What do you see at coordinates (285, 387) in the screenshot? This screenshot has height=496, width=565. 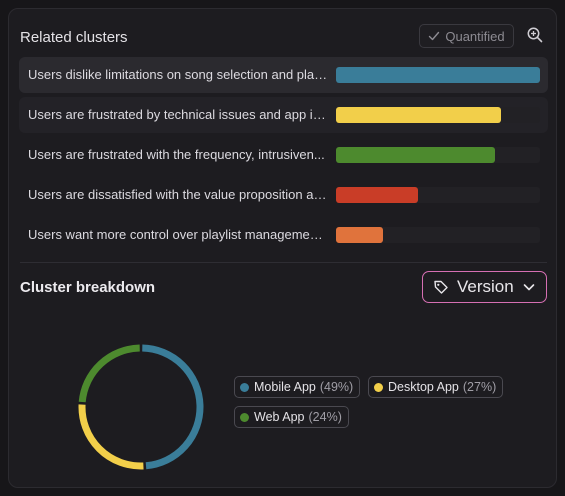 I see `legend-label: Mobile App` at bounding box center [285, 387].